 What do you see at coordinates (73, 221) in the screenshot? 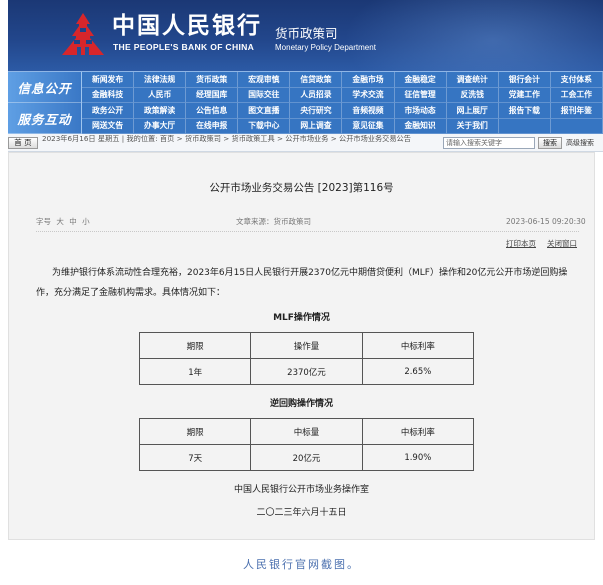
I see `font-size-medium: 中` at bounding box center [73, 221].